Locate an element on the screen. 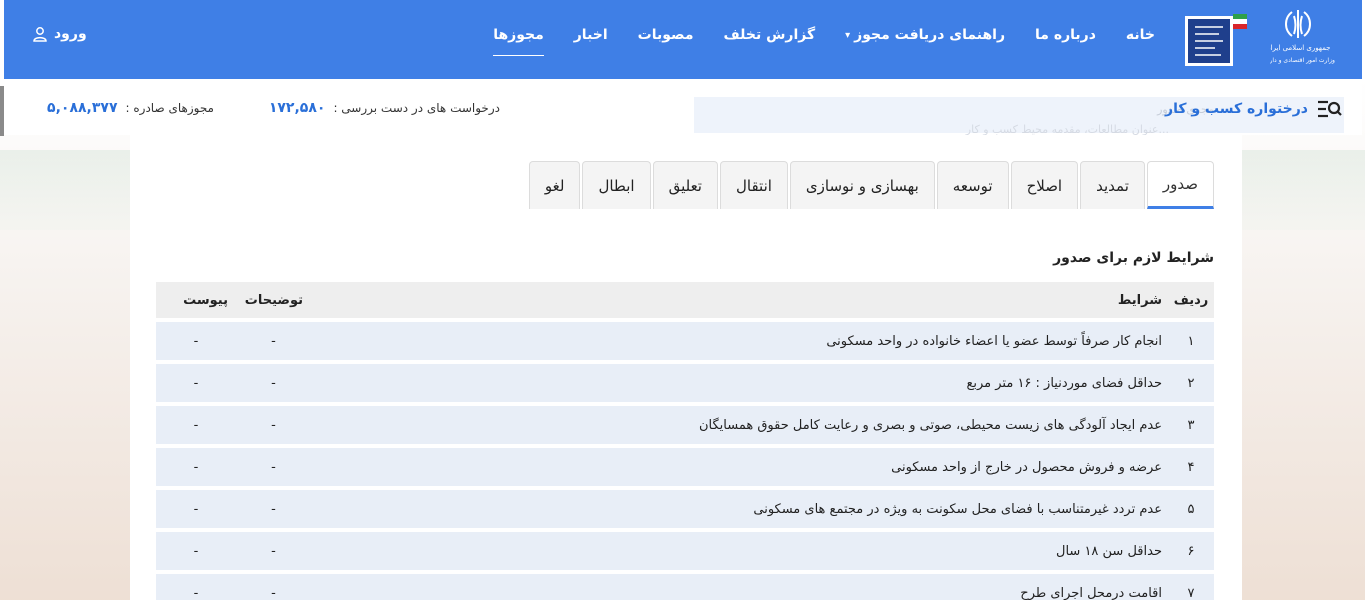 The width and height of the screenshot is (1365, 600). row-index: ۷ is located at coordinates (1191, 592).